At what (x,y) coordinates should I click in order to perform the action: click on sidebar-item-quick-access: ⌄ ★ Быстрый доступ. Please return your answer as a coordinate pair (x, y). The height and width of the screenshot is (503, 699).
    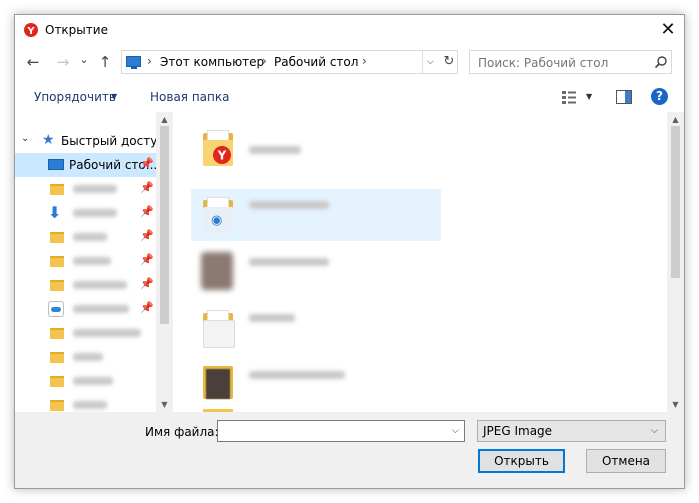
    Looking at the image, I should click on (90, 141).